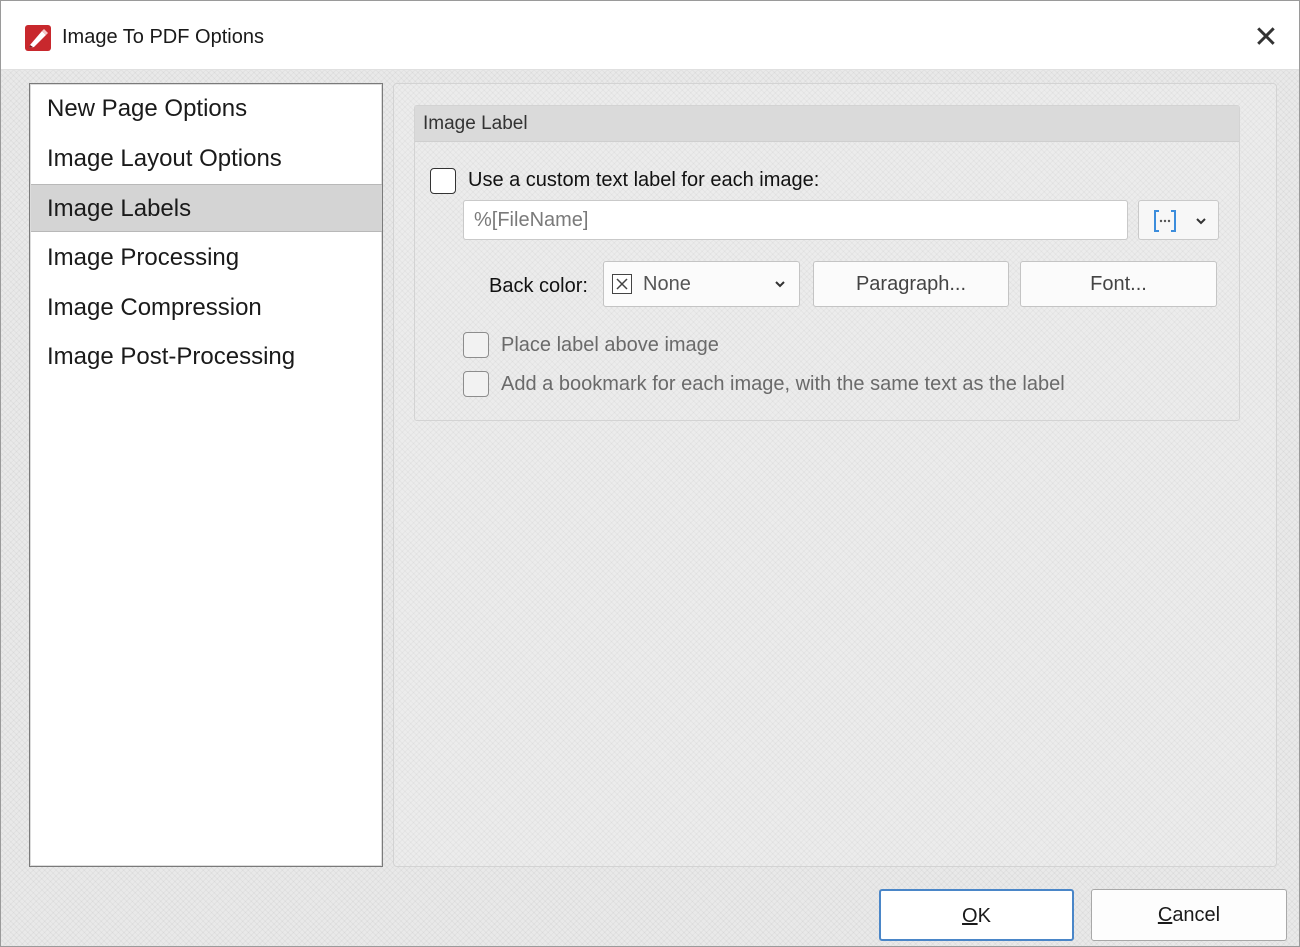 This screenshot has height=947, width=1300. I want to click on insert-macro-button, so click(1178, 220).